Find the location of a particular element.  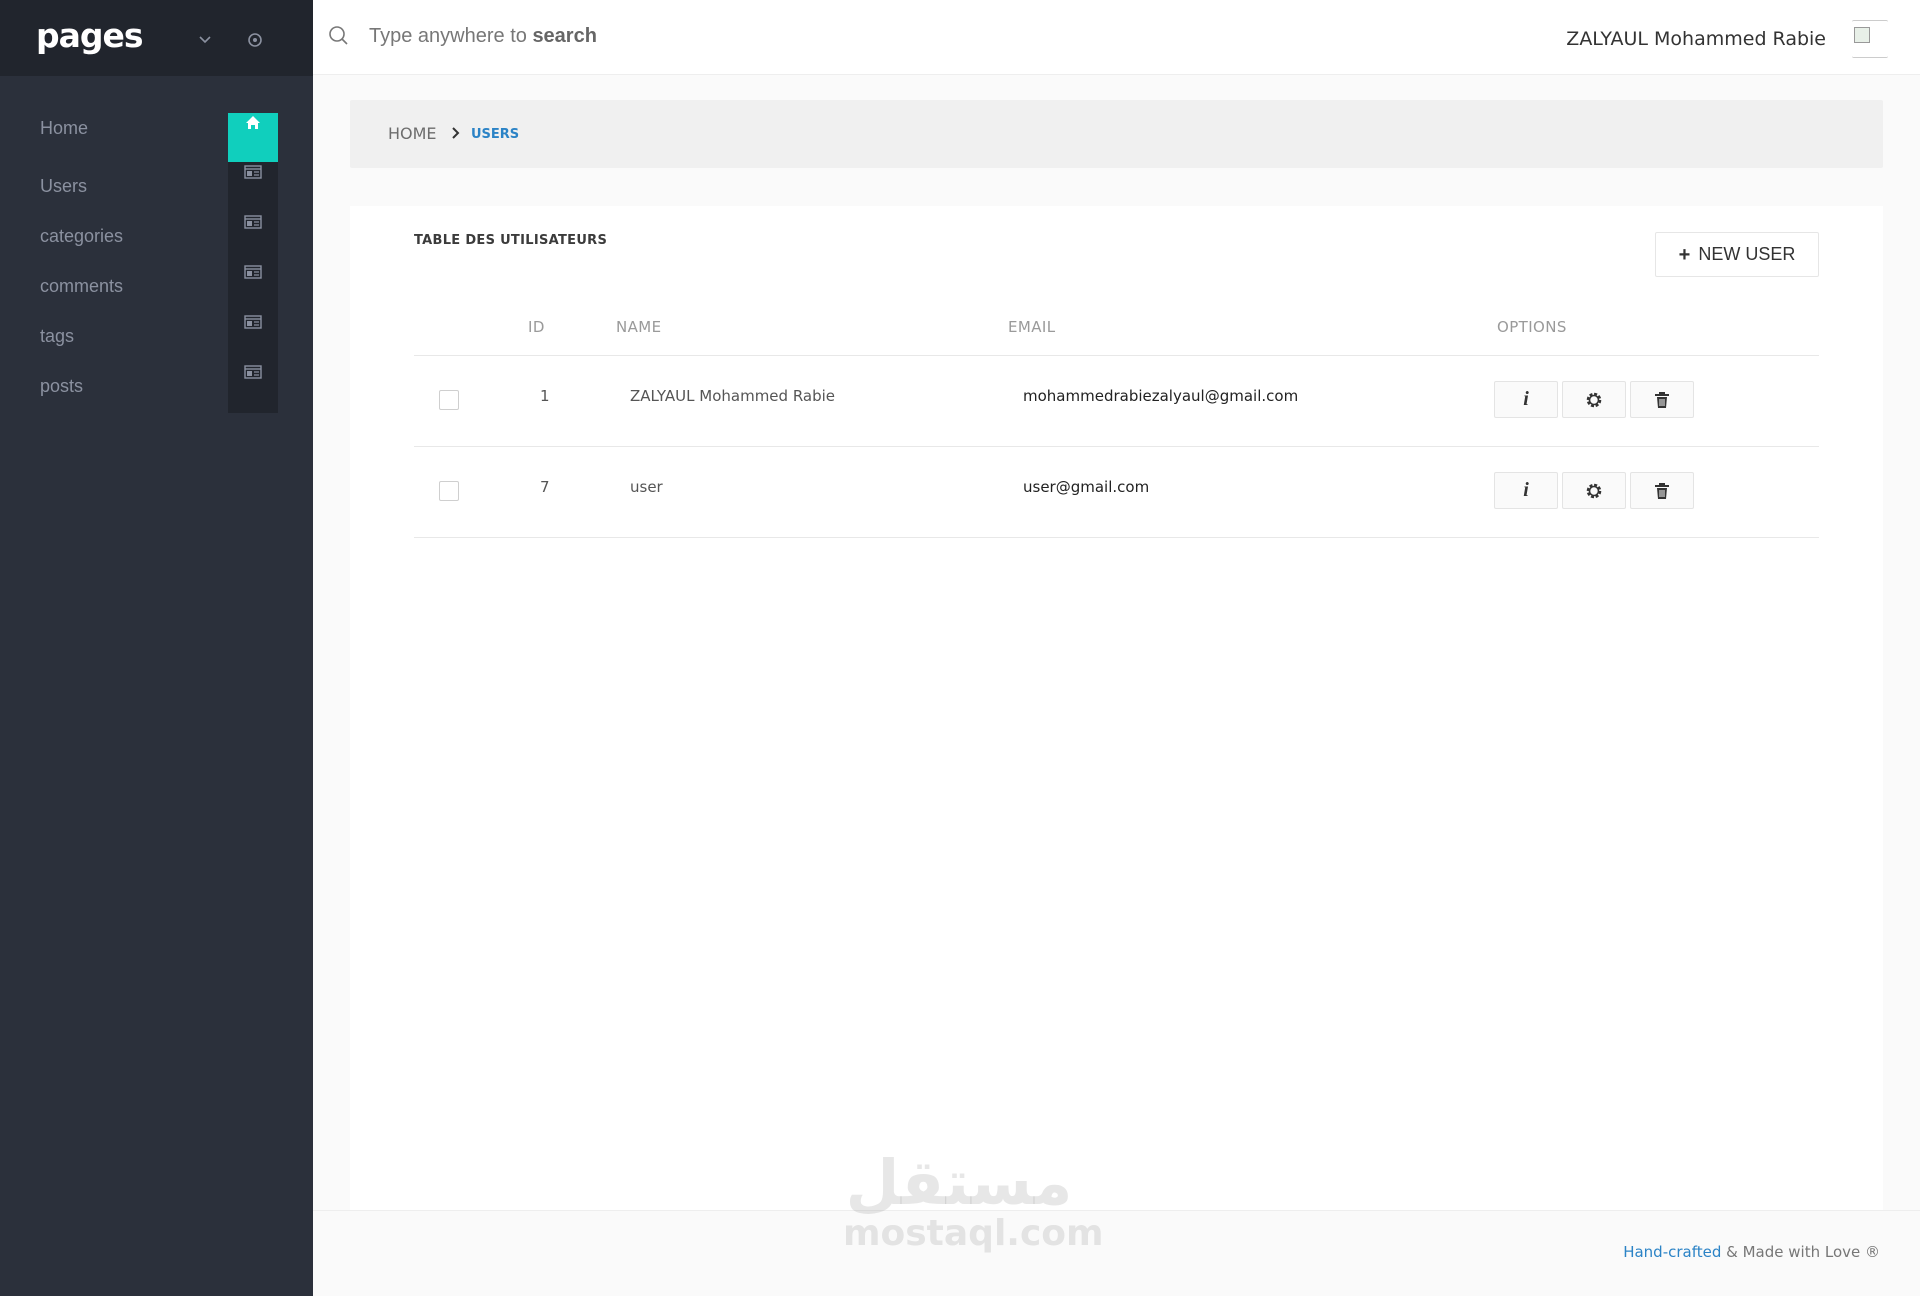

home-icon is located at coordinates (253, 122).